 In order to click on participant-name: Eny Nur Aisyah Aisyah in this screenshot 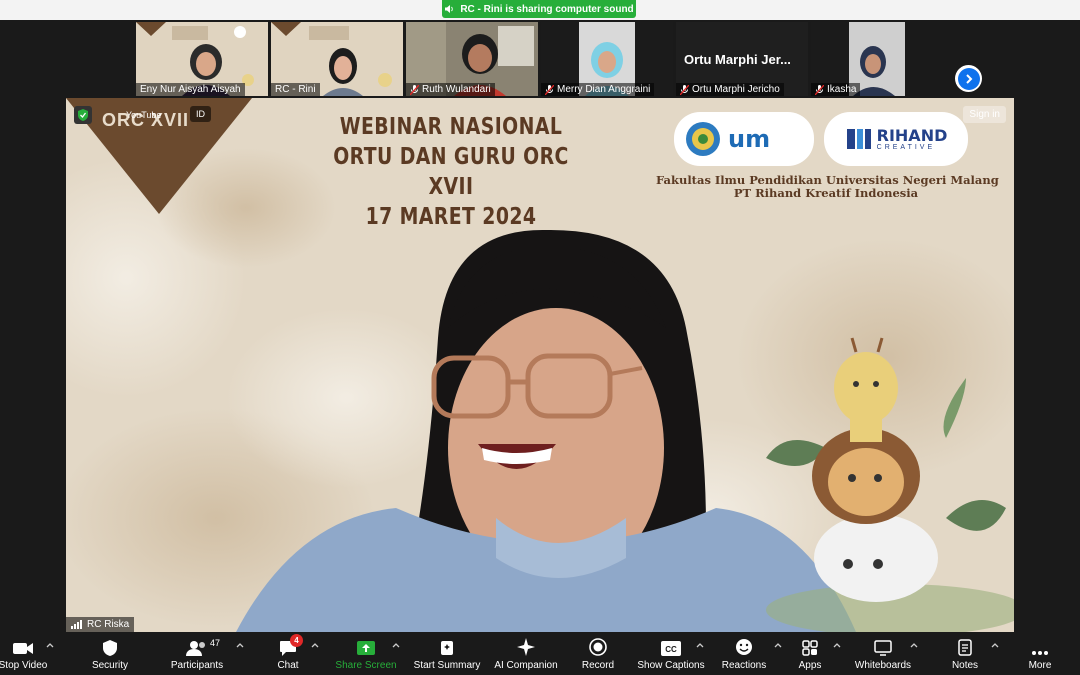, I will do `click(190, 89)`.